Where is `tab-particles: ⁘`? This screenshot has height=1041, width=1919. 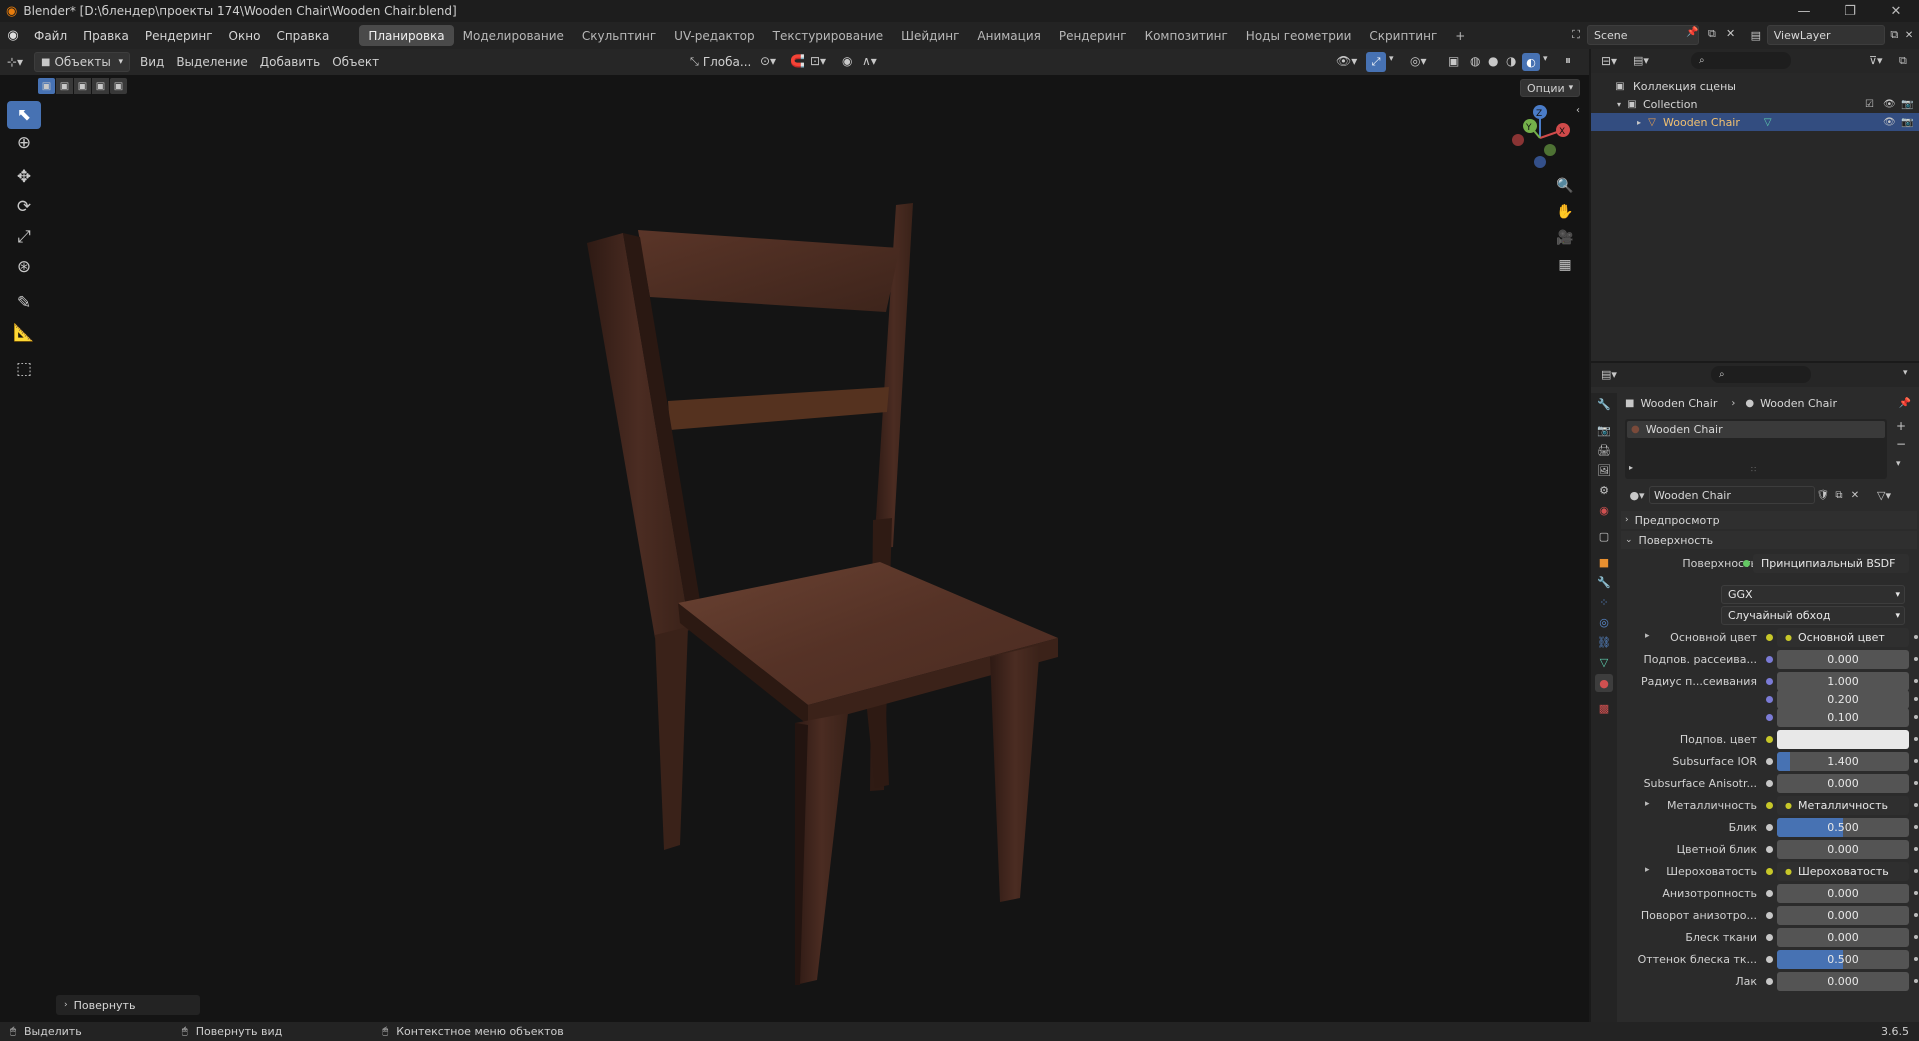 tab-particles: ⁘ is located at coordinates (1604, 602).